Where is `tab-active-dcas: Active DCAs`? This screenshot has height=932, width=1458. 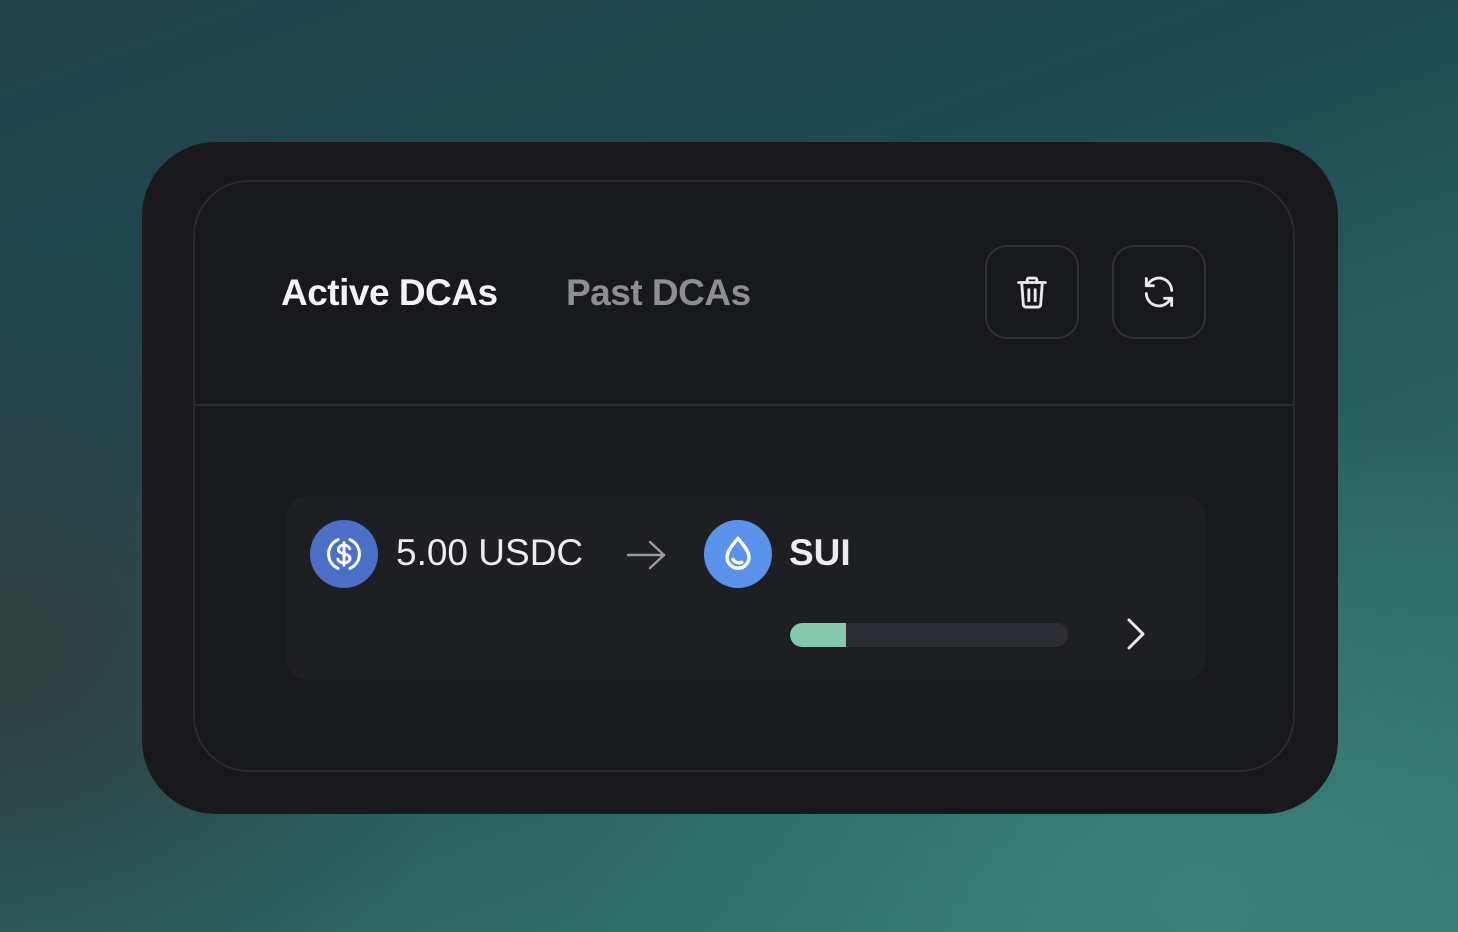 tab-active-dcas: Active DCAs is located at coordinates (389, 293).